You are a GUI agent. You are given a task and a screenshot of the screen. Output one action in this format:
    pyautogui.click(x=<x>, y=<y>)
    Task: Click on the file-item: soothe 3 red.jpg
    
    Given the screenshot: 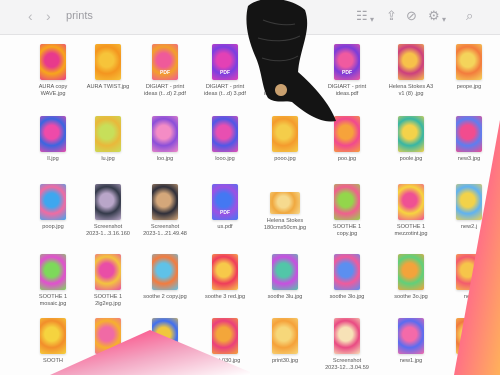 What is the action you would take?
    pyautogui.click(x=225, y=277)
    